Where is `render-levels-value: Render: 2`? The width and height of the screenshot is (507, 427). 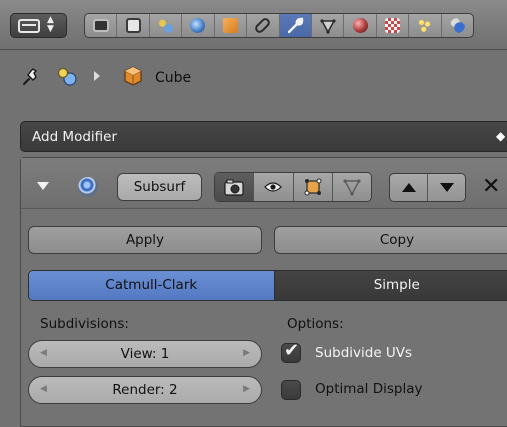 render-levels-value: Render: 2 is located at coordinates (145, 390).